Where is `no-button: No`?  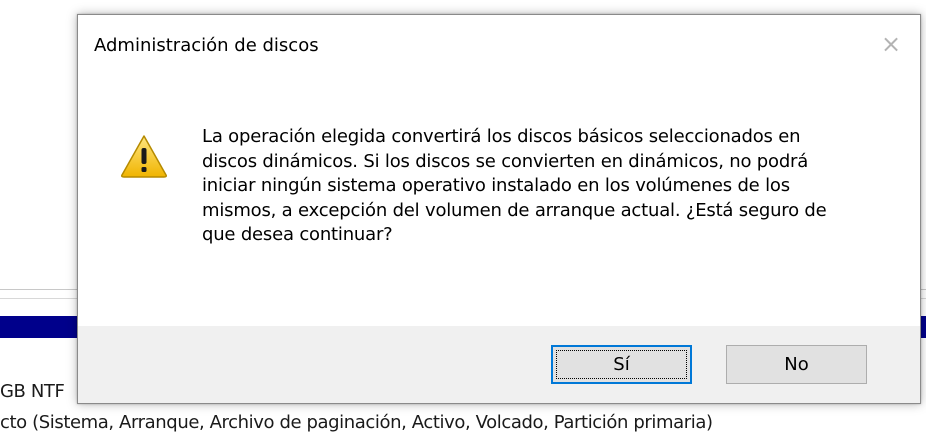 no-button: No is located at coordinates (796, 364).